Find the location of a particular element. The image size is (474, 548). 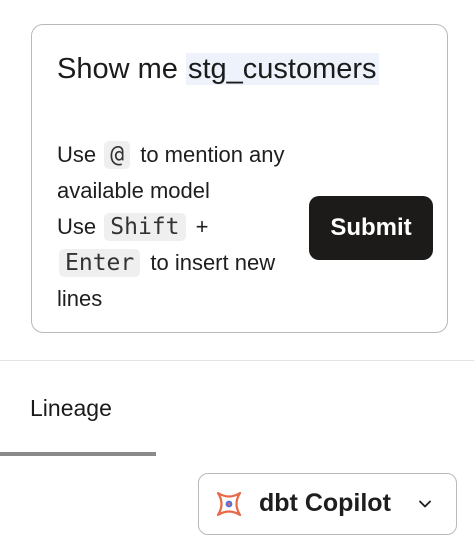

dbt-copilot-button: dbt Copilot is located at coordinates (327, 504).